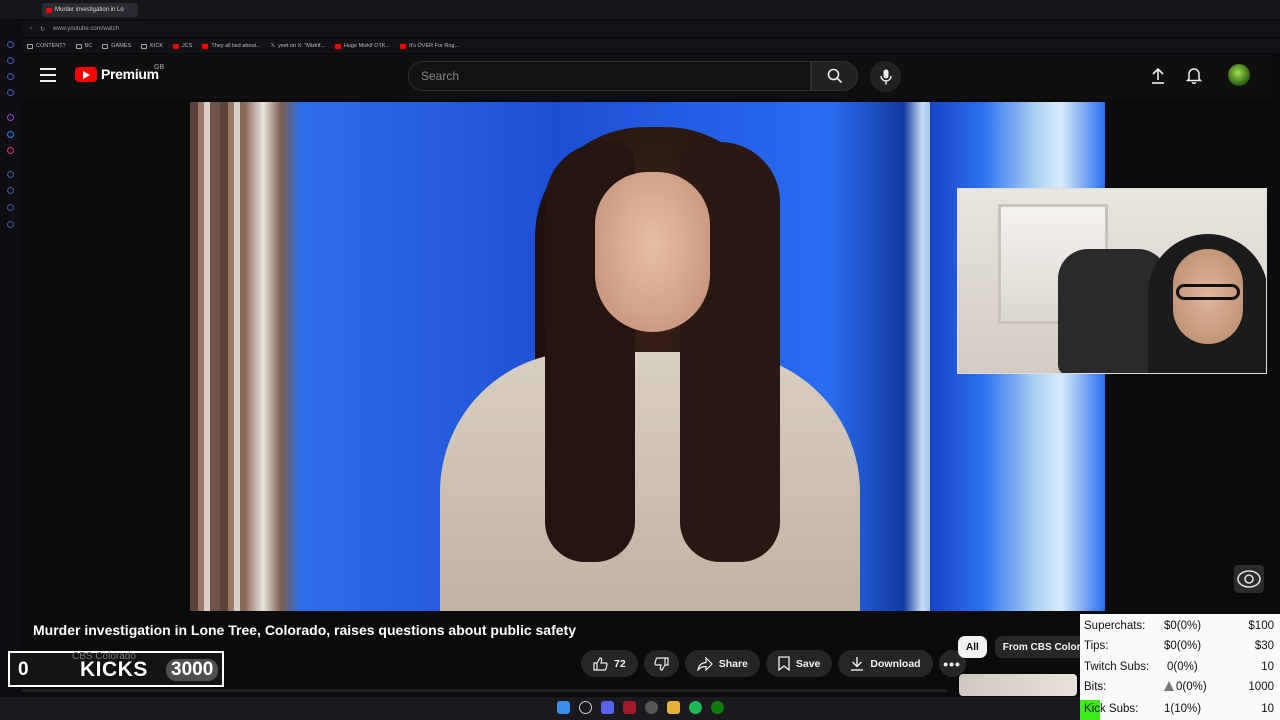 The width and height of the screenshot is (1280, 720). Describe the element at coordinates (86, 74) in the screenshot. I see `youtube-play-icon` at that location.